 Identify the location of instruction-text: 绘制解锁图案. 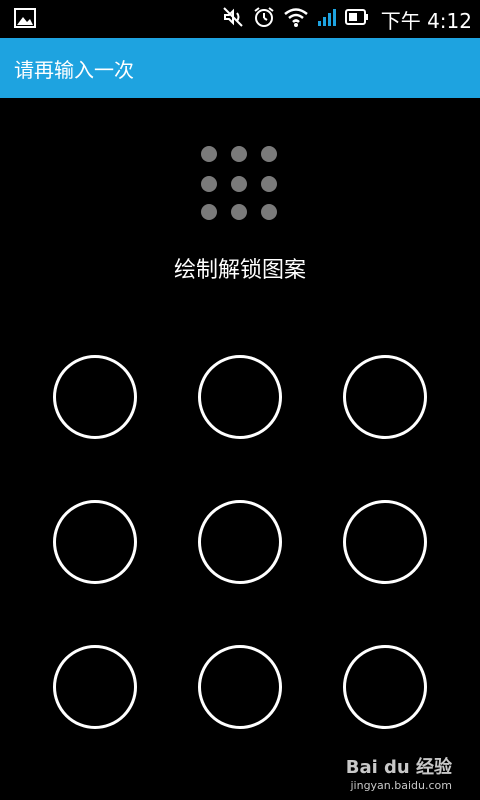
(239, 270).